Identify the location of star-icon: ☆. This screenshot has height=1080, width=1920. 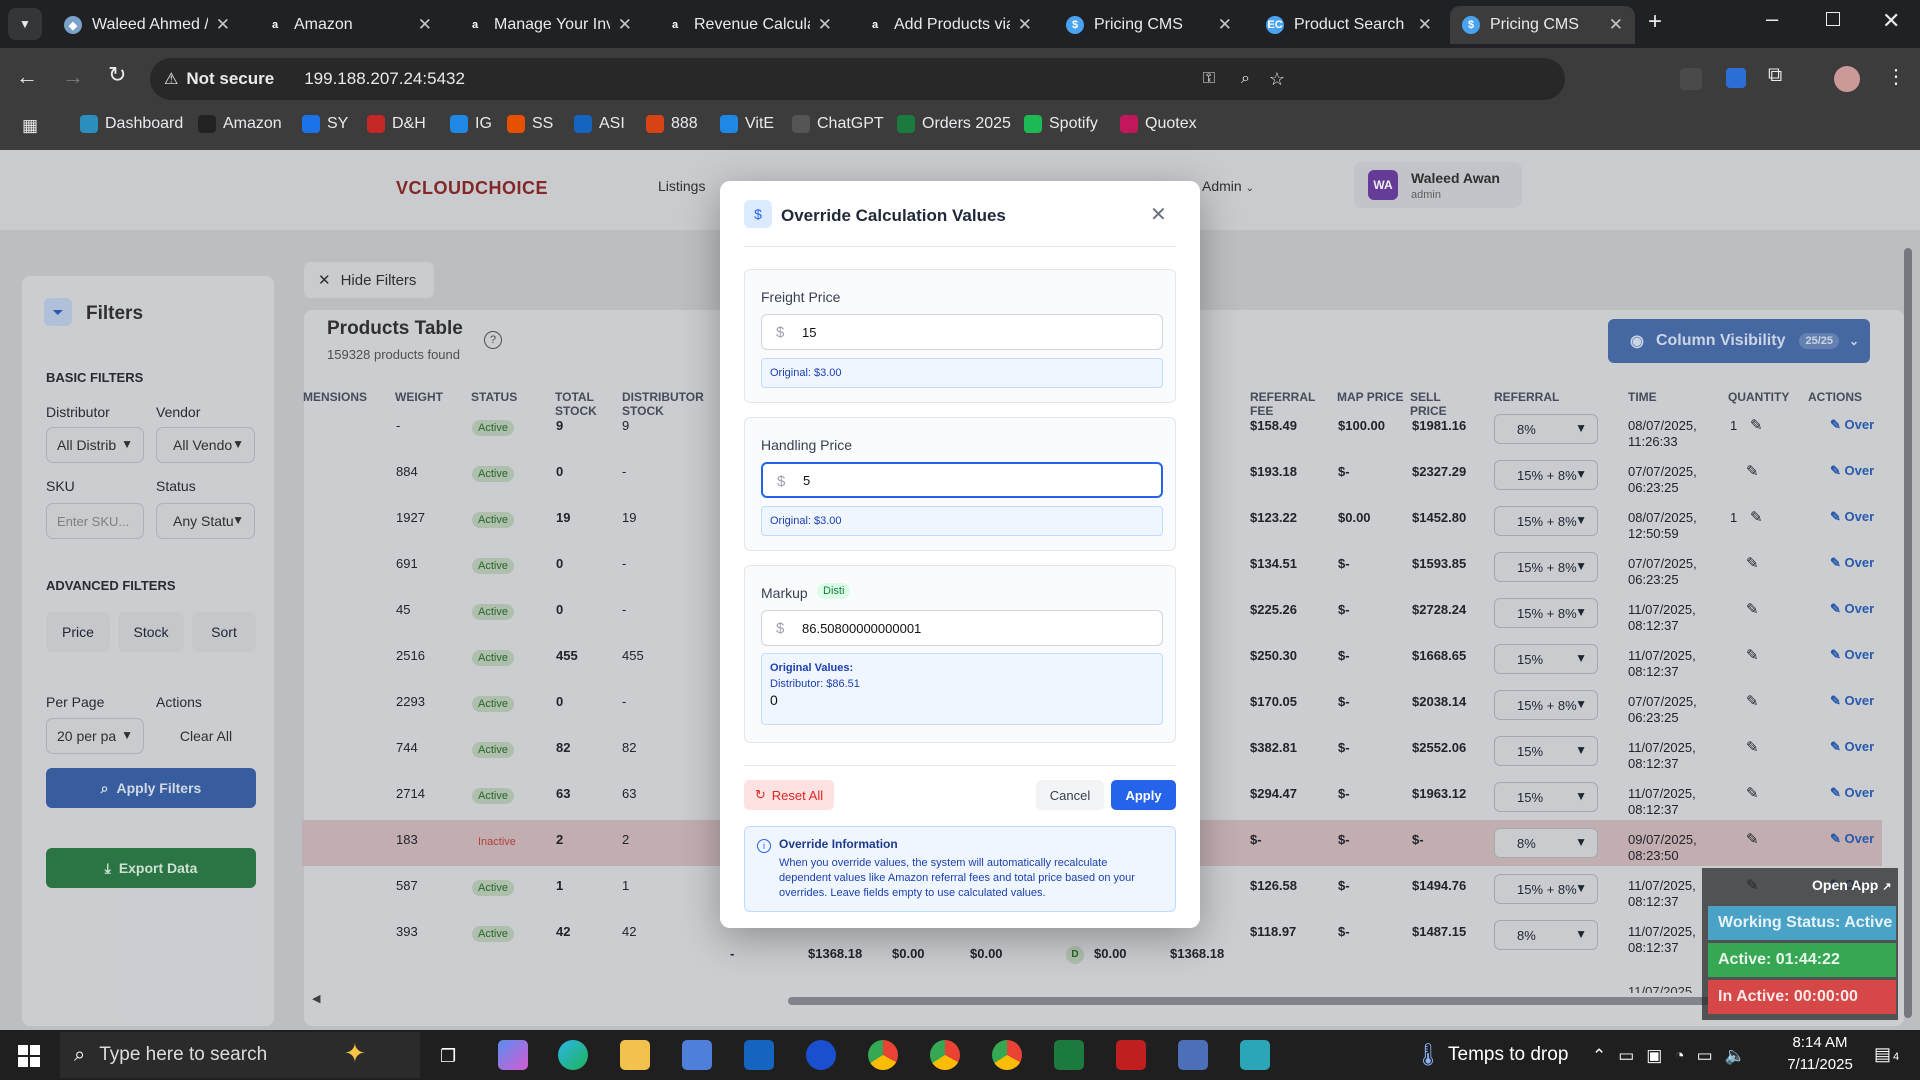
(1277, 79).